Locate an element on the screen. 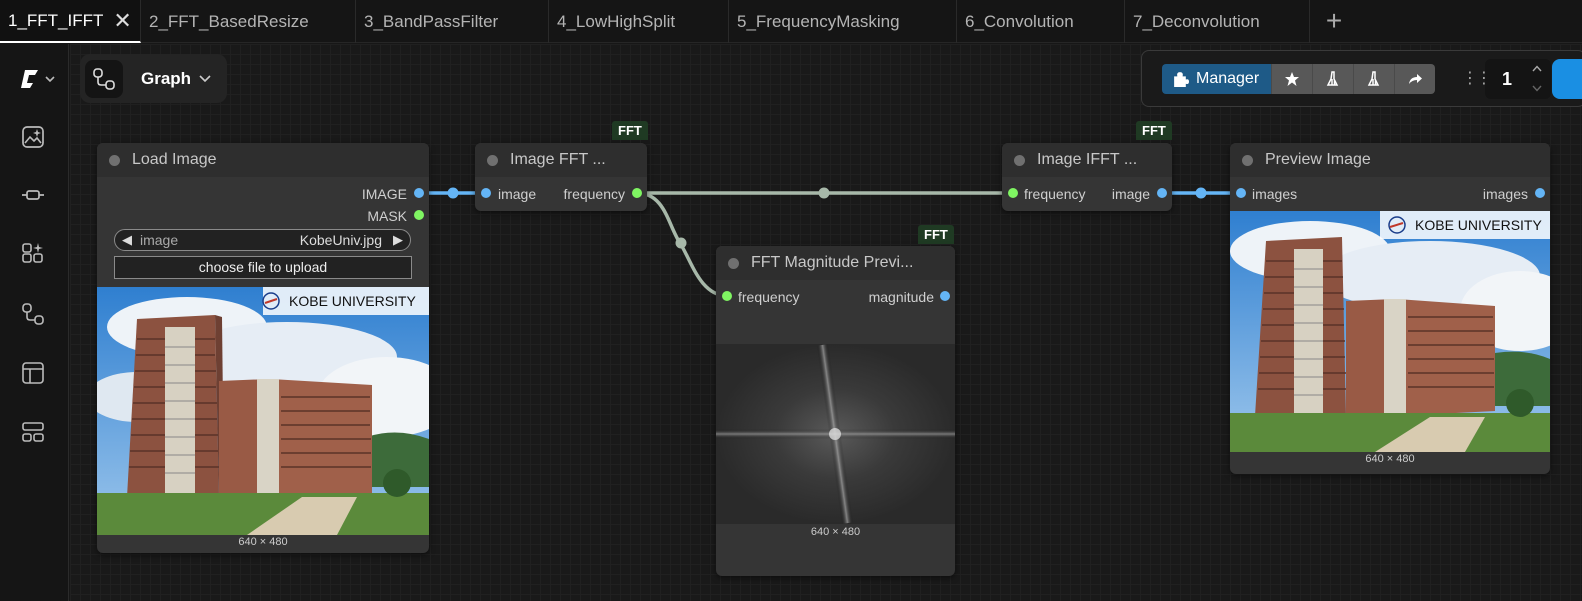 Image resolution: width=1582 pixels, height=601 pixels. arrow-left-icon: ◀ is located at coordinates (127, 240).